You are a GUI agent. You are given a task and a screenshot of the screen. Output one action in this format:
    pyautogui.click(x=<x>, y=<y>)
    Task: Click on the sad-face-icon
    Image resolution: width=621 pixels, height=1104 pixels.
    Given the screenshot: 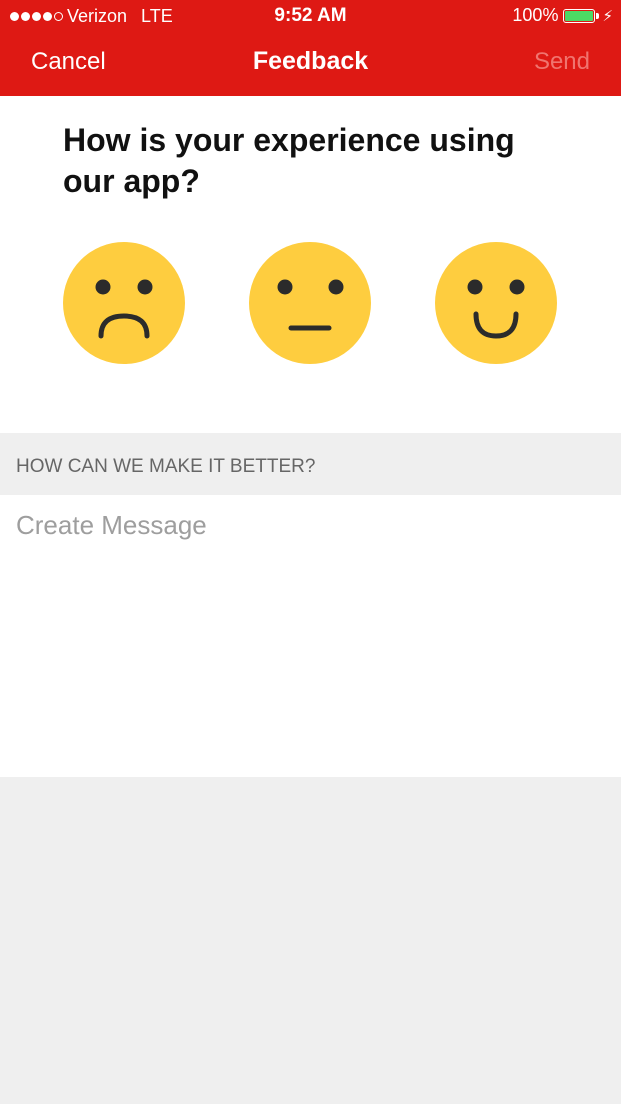 What is the action you would take?
    pyautogui.click(x=124, y=303)
    